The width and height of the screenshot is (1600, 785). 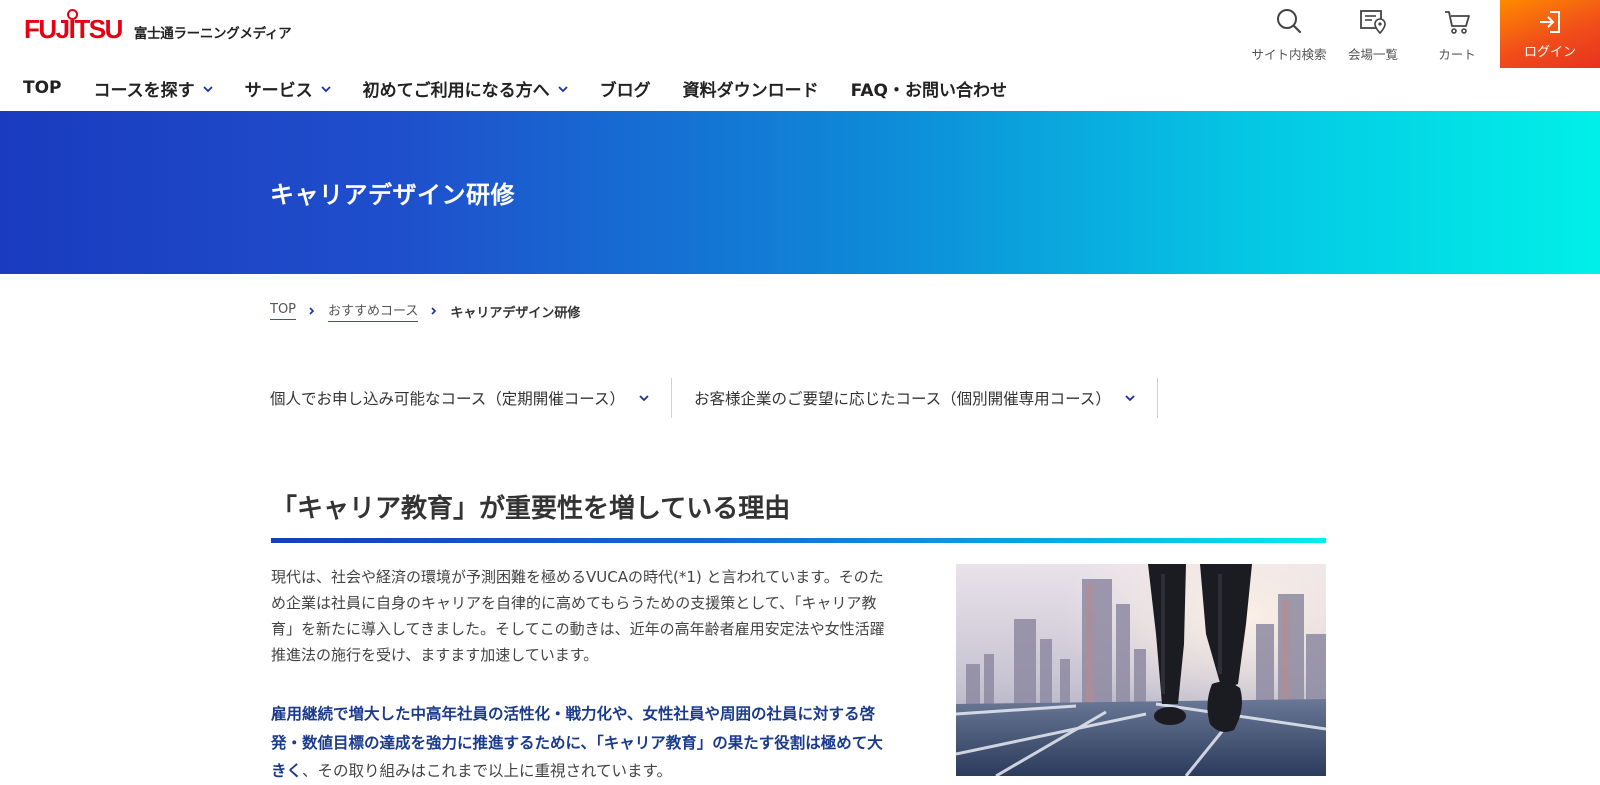 I want to click on site-search-button: サイト内検索, so click(x=1289, y=34).